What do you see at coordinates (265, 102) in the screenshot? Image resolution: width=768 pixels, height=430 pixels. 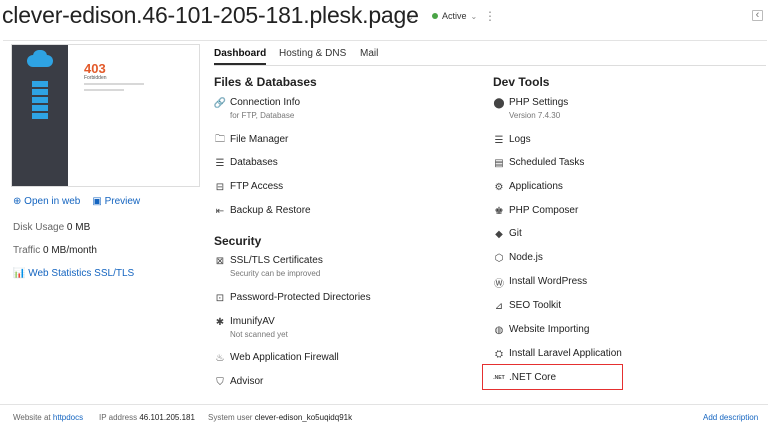 I see `item-label: Connection Info` at bounding box center [265, 102].